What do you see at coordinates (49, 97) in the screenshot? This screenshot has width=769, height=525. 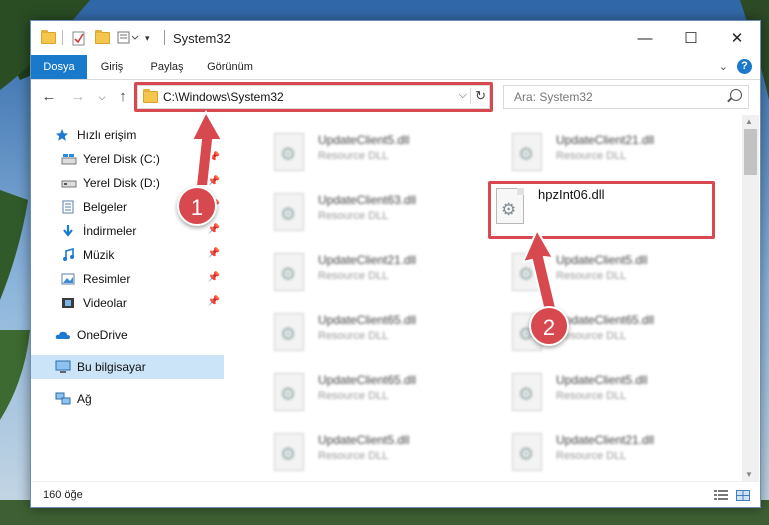 I see `back-arrow-icon: ←` at bounding box center [49, 97].